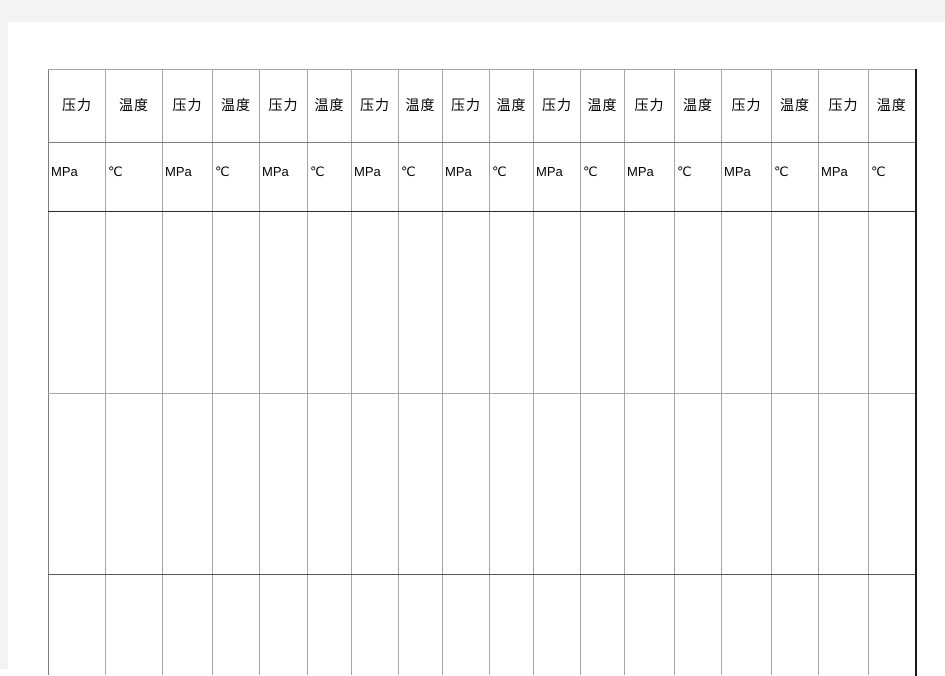 This screenshot has height=676, width=945. What do you see at coordinates (843, 625) in the screenshot?
I see `data-cell-r2-c16` at bounding box center [843, 625].